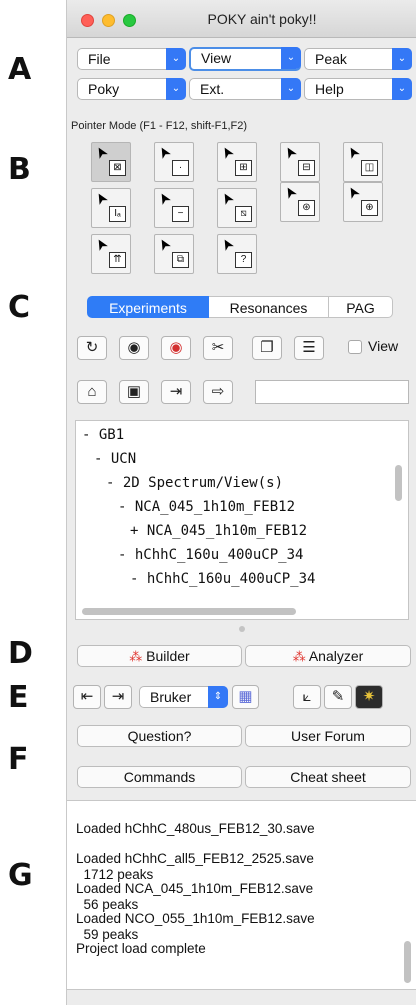 The image size is (416, 1005). I want to click on eye-red-button: ◉, so click(176, 348).